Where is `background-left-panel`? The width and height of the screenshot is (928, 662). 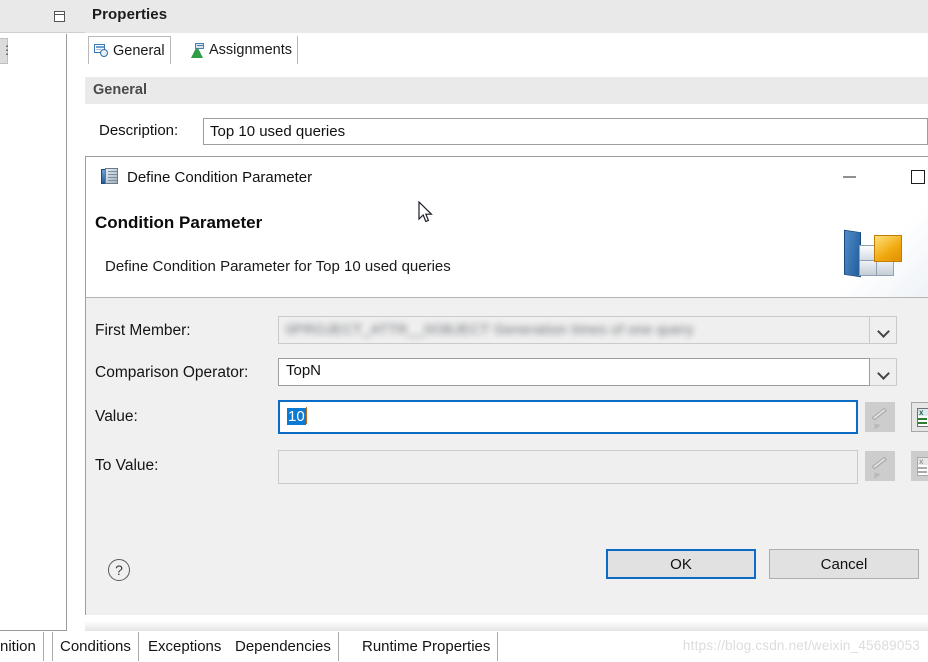 background-left-panel is located at coordinates (33, 332).